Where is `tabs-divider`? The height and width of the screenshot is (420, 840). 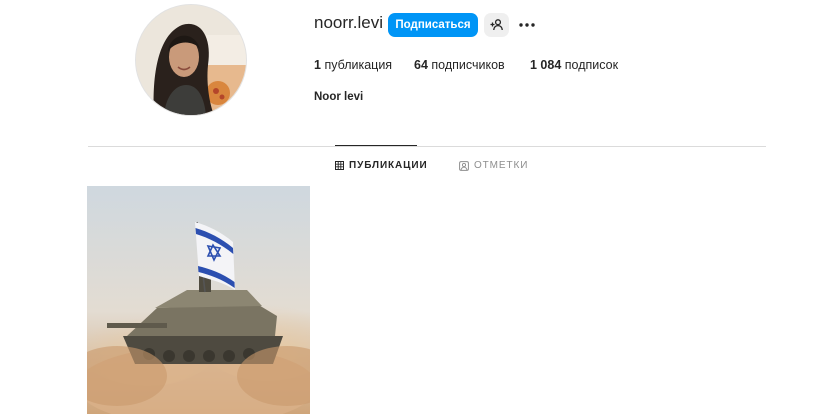 tabs-divider is located at coordinates (427, 146).